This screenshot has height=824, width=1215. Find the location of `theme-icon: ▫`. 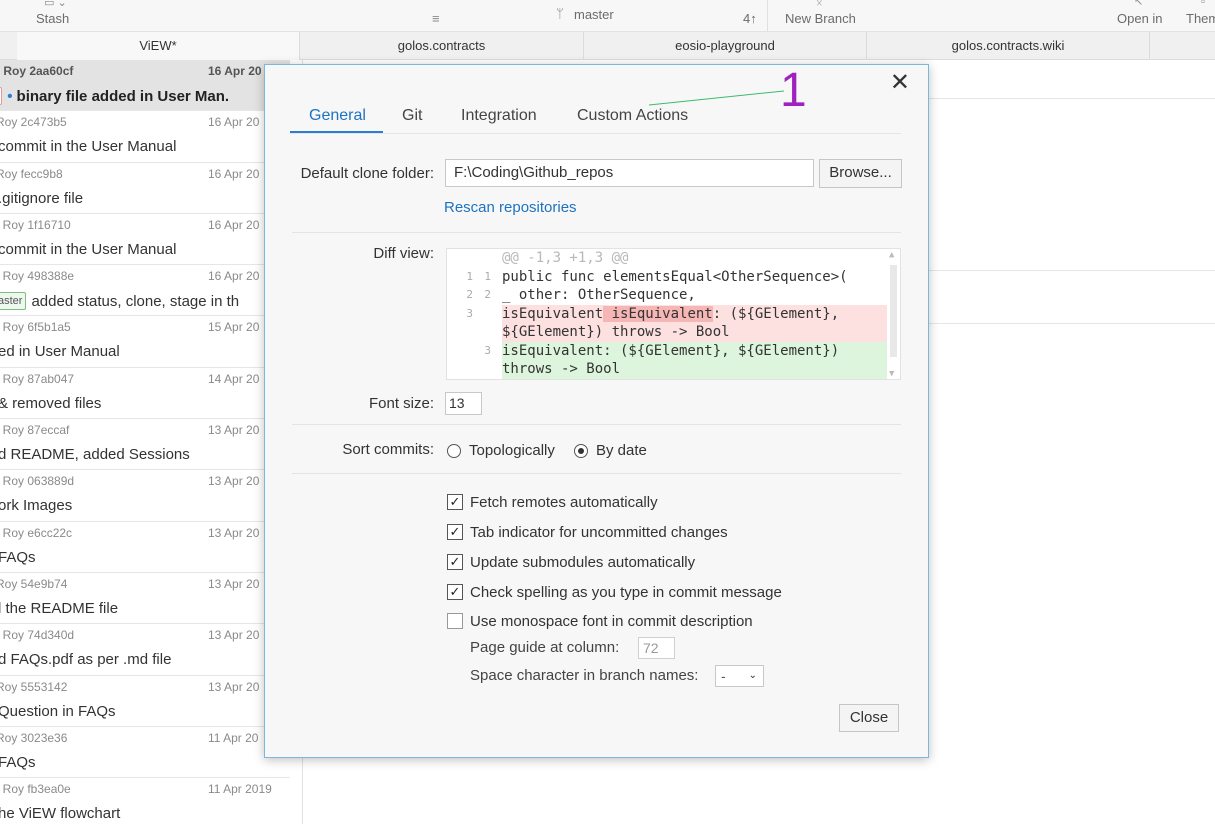

theme-icon: ▫ is located at coordinates (1203, 4).